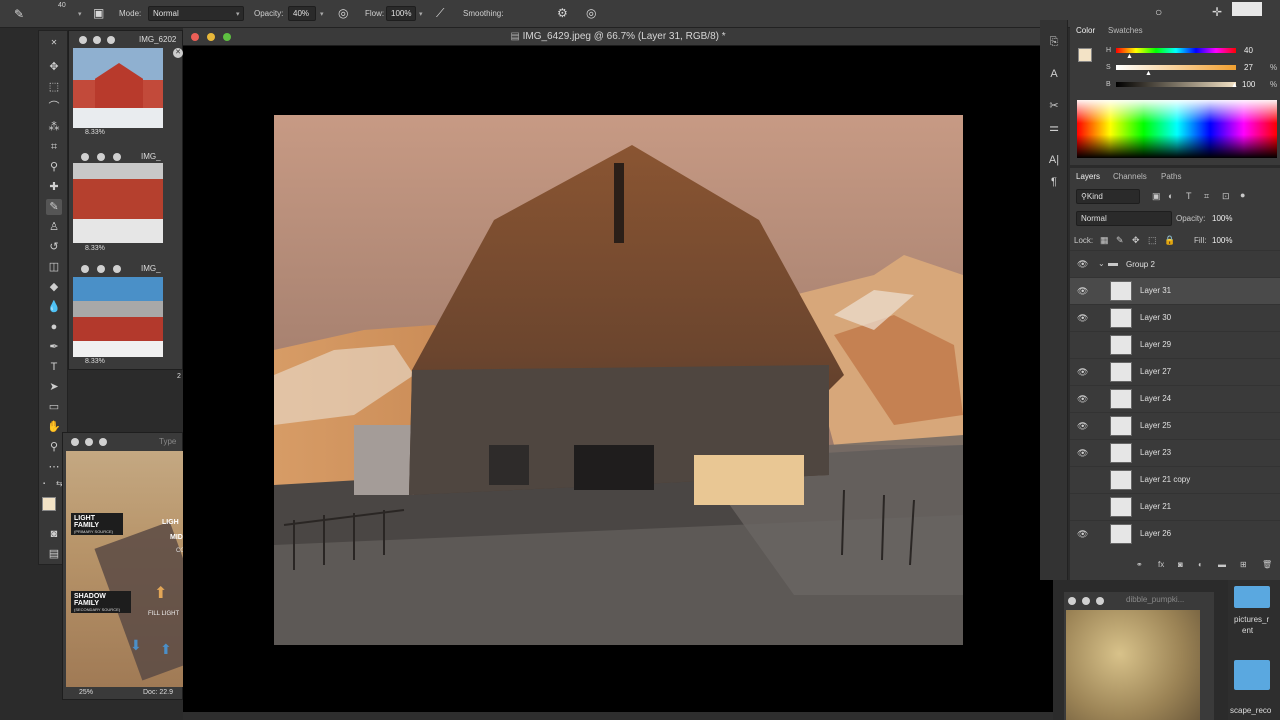 The width and height of the screenshot is (1280, 720). Describe the element at coordinates (1175, 263) in the screenshot. I see `layer-group-row: 👁 ⌄ ▬ Group 2` at that location.